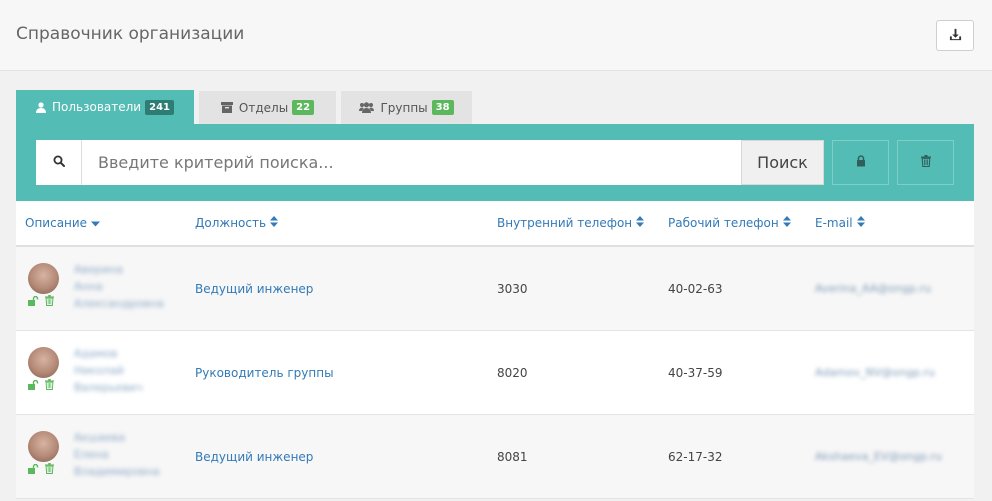 The image size is (992, 501). What do you see at coordinates (237, 223) in the screenshot?
I see `column-header-position: Должность` at bounding box center [237, 223].